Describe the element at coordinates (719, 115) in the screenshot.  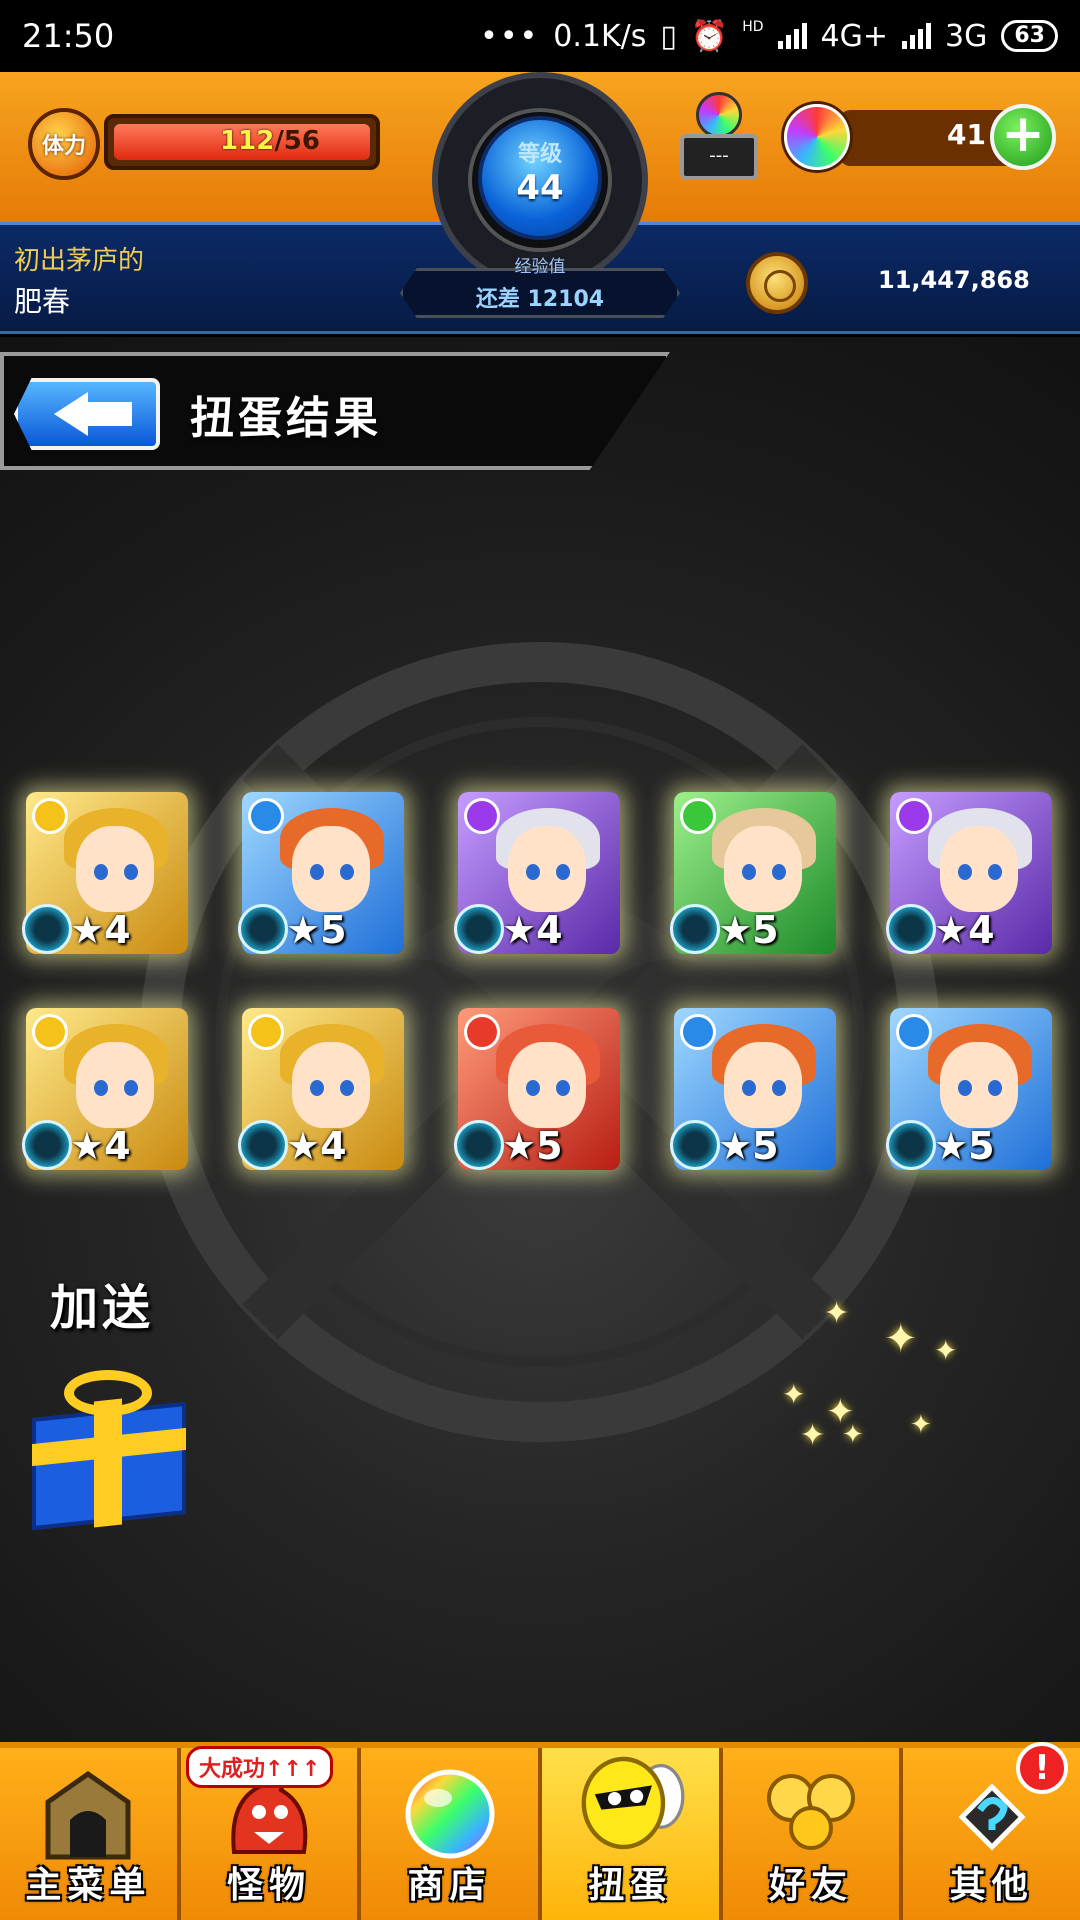
I see `egg-orb-icon` at that location.